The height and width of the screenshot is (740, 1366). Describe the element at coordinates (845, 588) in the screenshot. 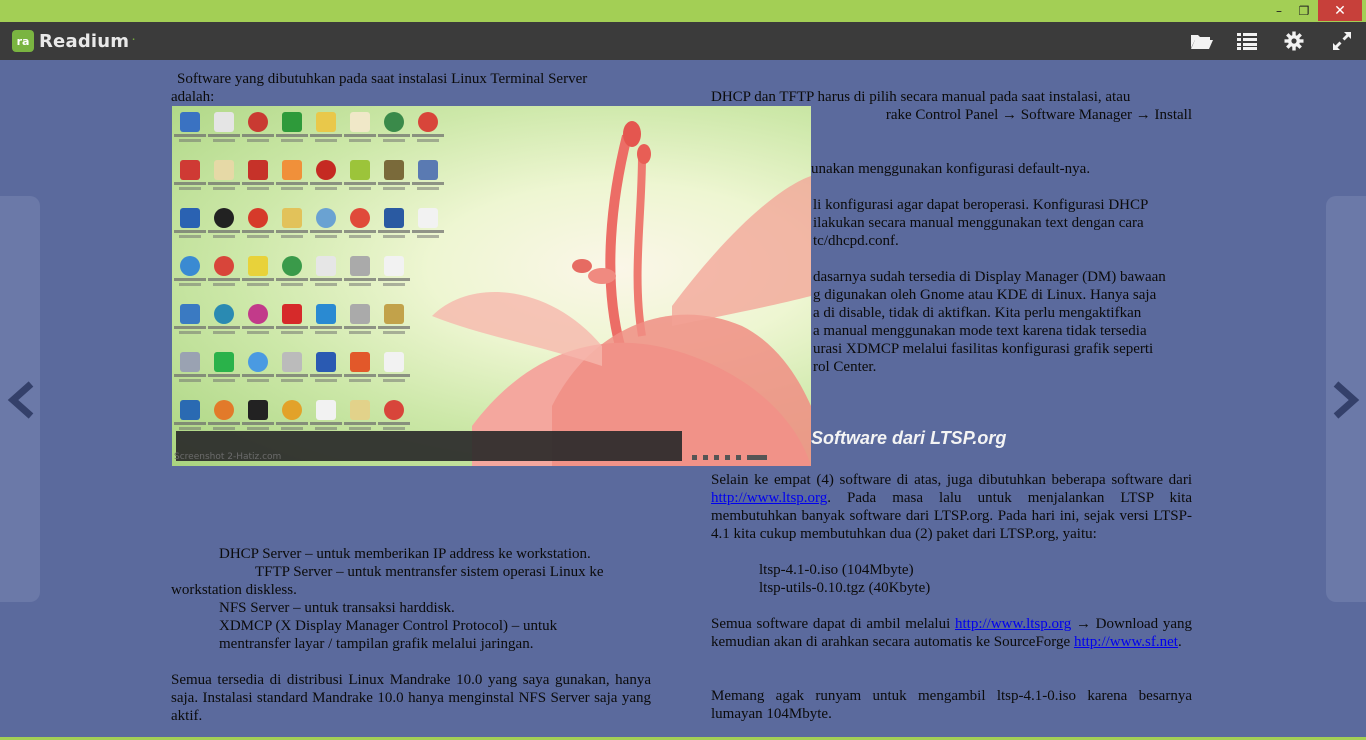

I see `list-item: ltsp-utils-0.10.tgz (40Kbyte)` at that location.